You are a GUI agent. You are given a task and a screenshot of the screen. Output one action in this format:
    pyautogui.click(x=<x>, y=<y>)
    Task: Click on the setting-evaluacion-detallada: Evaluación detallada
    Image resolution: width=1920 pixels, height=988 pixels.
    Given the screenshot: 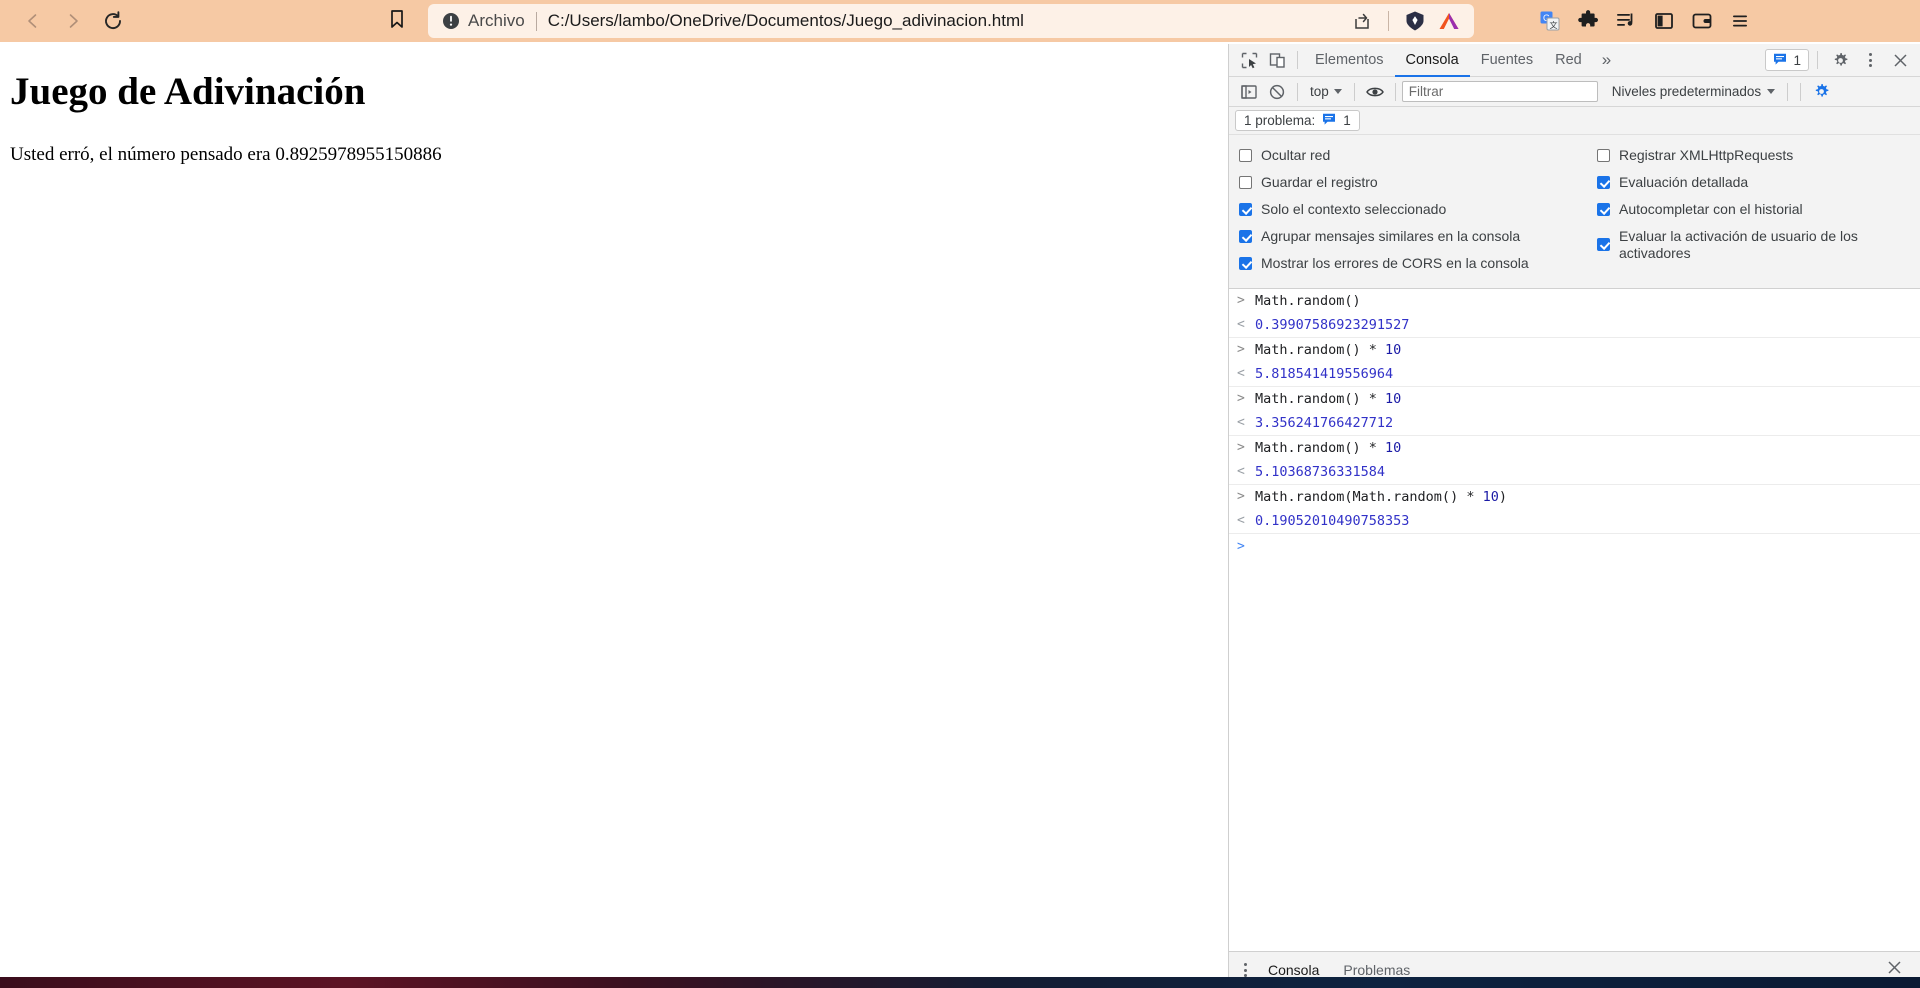 What is the action you would take?
    pyautogui.click(x=1753, y=184)
    